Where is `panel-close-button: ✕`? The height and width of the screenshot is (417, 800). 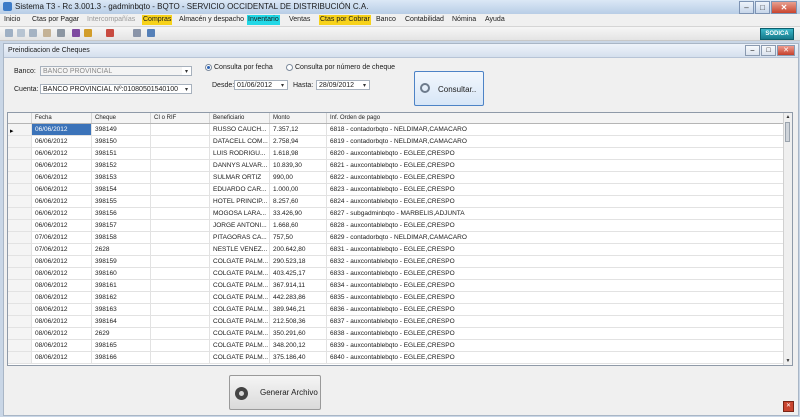
panel-close-button: ✕ is located at coordinates (786, 50).